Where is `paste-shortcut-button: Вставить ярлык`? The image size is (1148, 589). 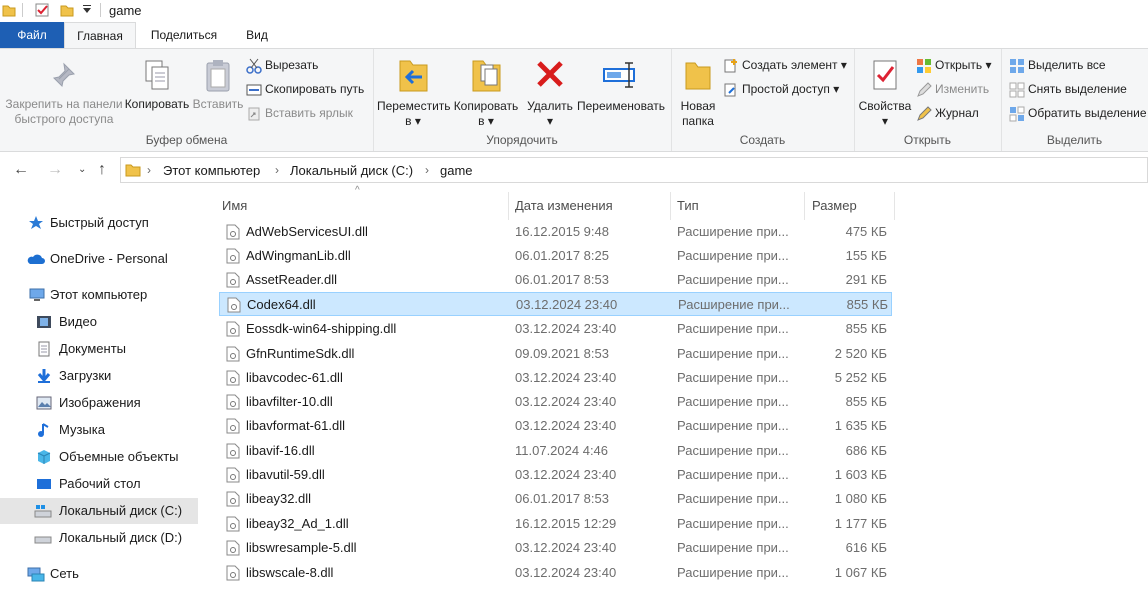 paste-shortcut-button: Вставить ярлык is located at coordinates (299, 113).